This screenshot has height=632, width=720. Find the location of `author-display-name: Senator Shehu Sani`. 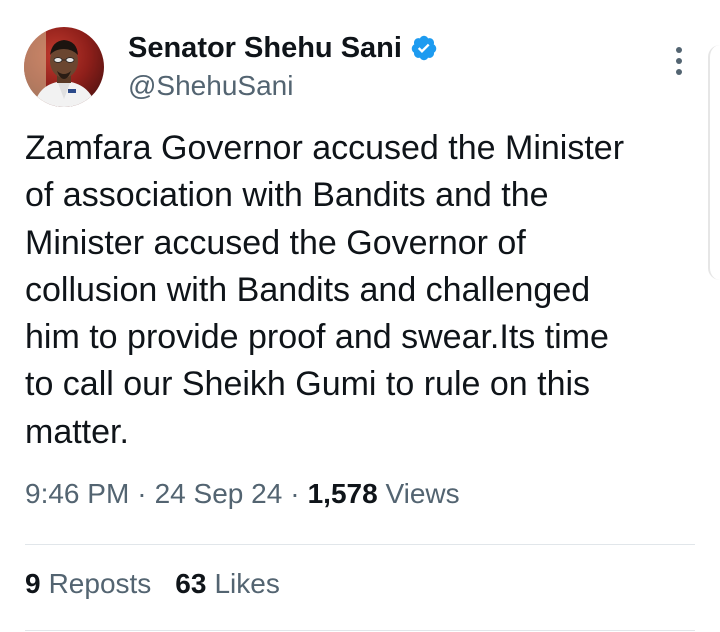

author-display-name: Senator Shehu Sani is located at coordinates (265, 48).